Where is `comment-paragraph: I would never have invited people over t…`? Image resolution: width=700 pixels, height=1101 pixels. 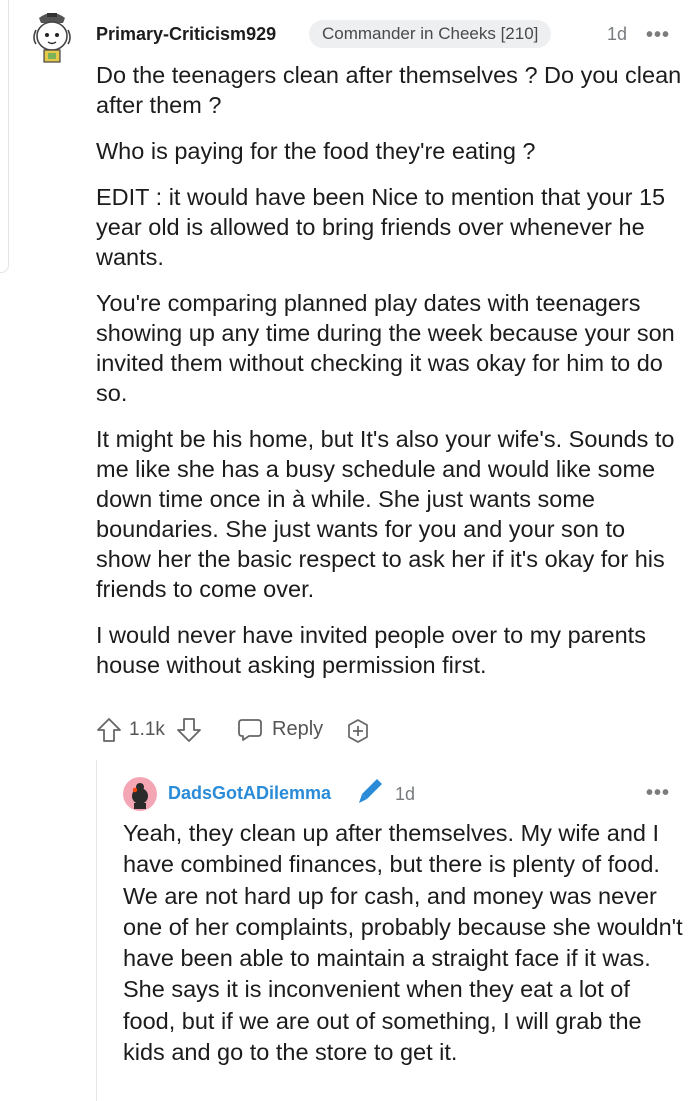
comment-paragraph: I would never have invited people over t… is located at coordinates (371, 650).